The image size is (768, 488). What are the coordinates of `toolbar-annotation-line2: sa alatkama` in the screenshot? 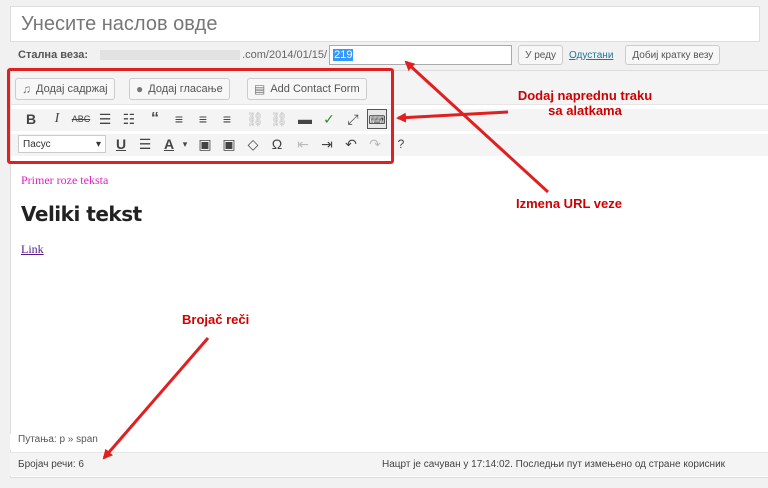 It's located at (585, 110).